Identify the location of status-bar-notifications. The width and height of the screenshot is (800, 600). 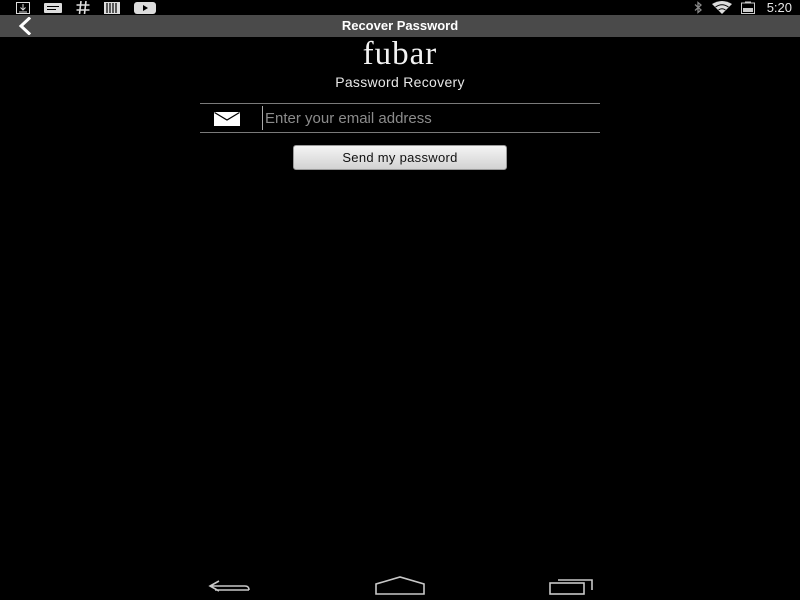
(86, 7).